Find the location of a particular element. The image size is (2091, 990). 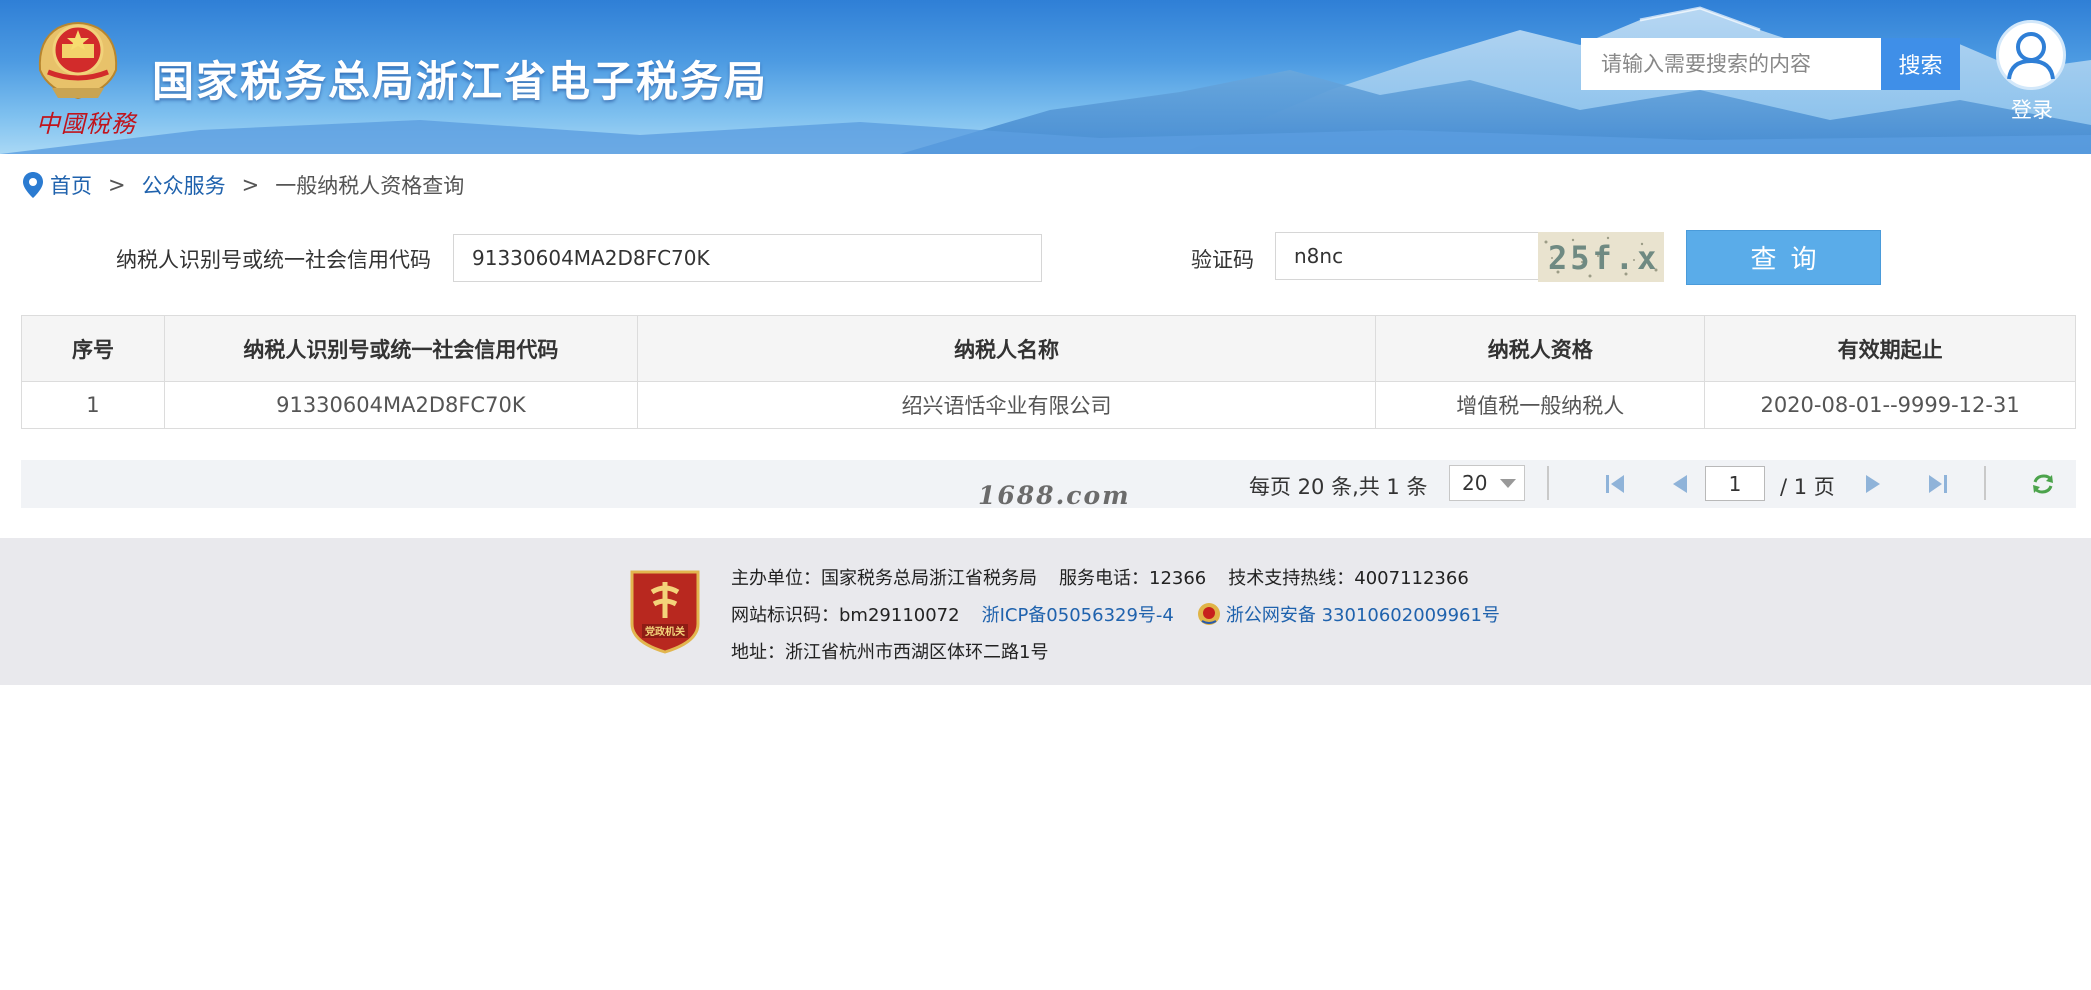

page-size-value: 20 is located at coordinates (1475, 483).